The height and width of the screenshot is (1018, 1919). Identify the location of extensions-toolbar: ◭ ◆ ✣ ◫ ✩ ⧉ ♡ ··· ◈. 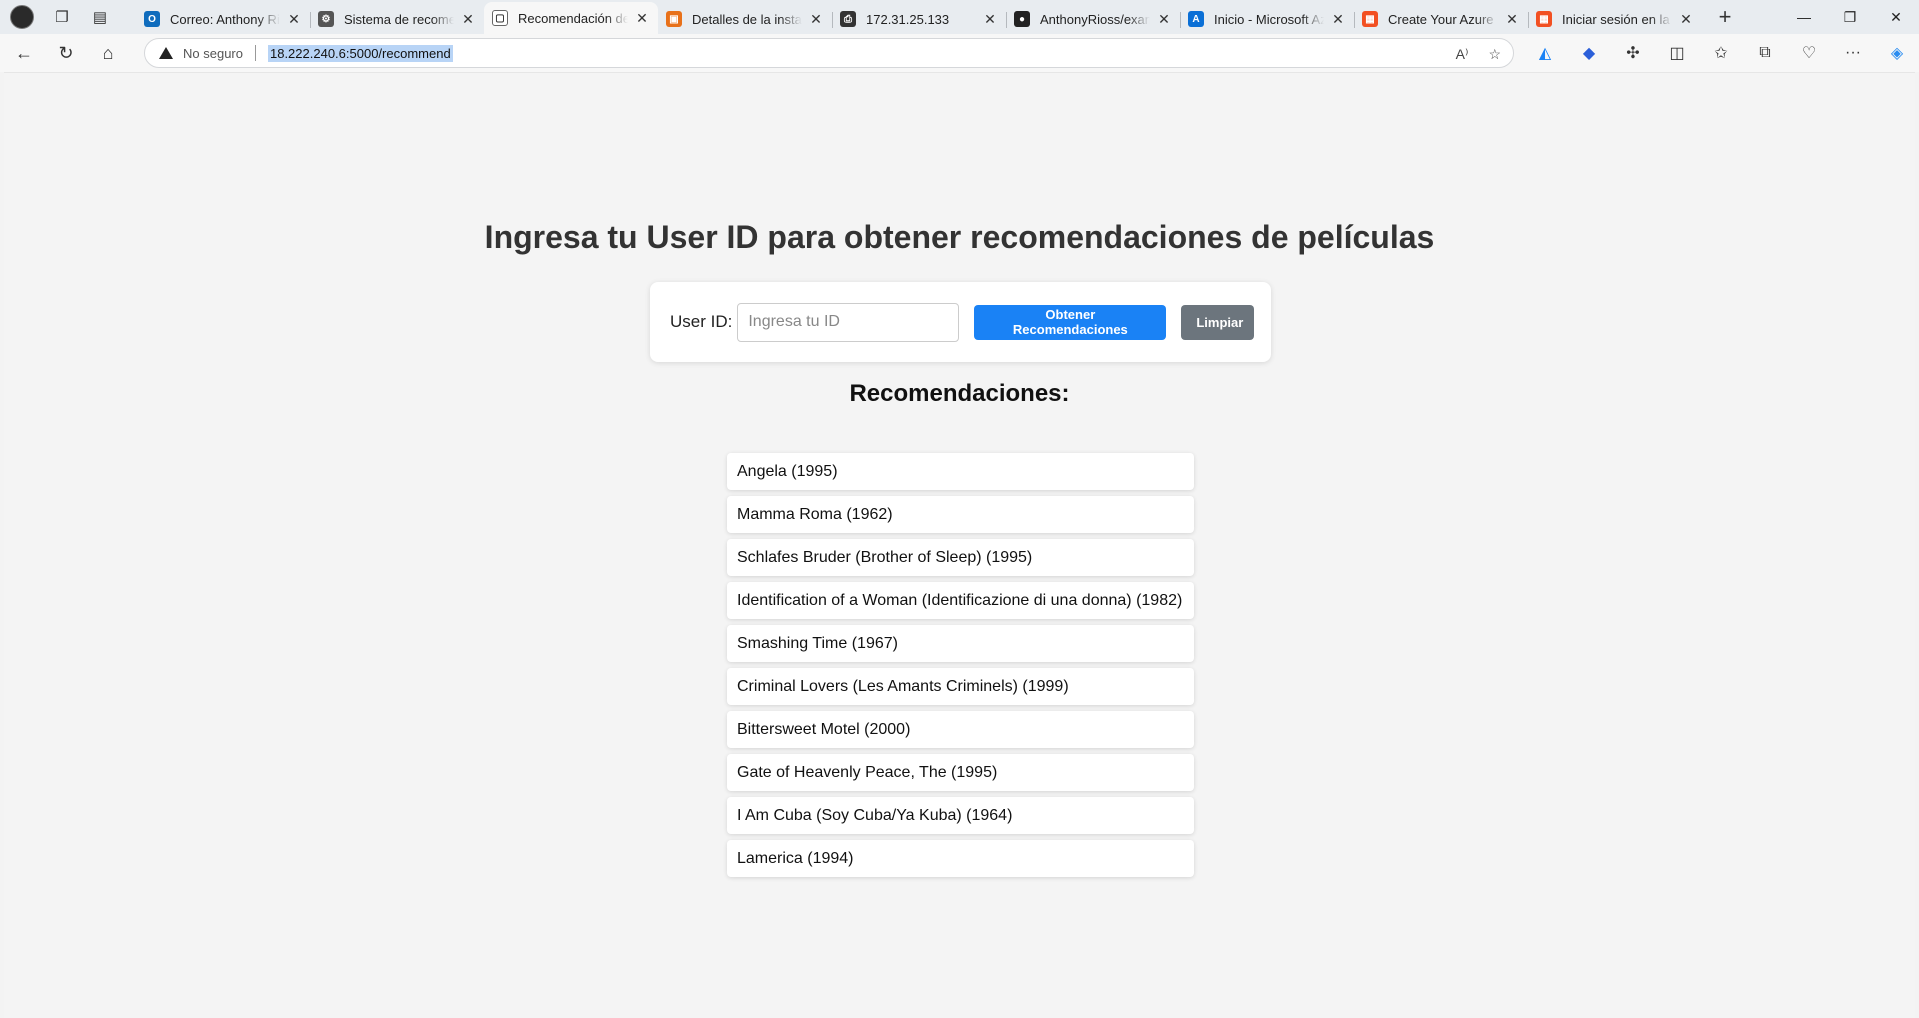
(1721, 53).